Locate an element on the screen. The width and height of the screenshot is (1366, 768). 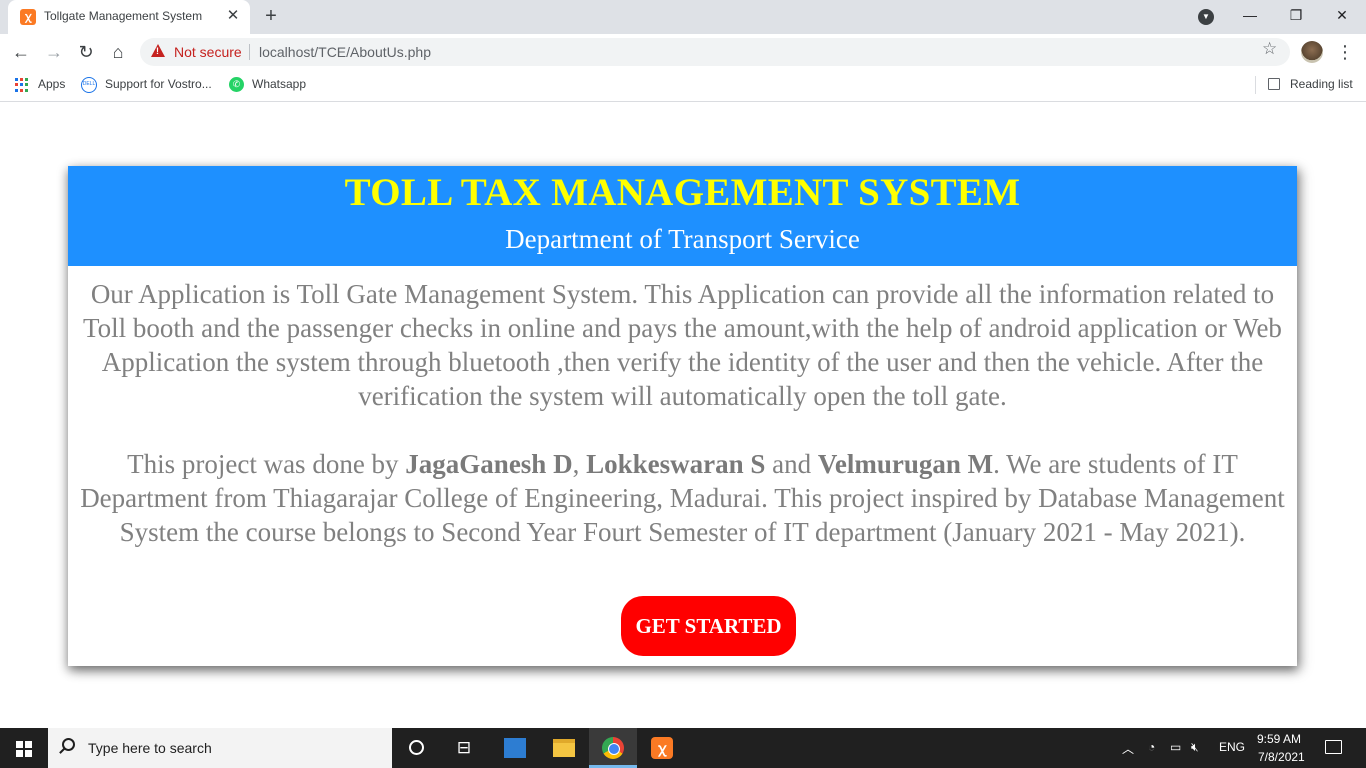
search-icon is located at coordinates (68, 744).